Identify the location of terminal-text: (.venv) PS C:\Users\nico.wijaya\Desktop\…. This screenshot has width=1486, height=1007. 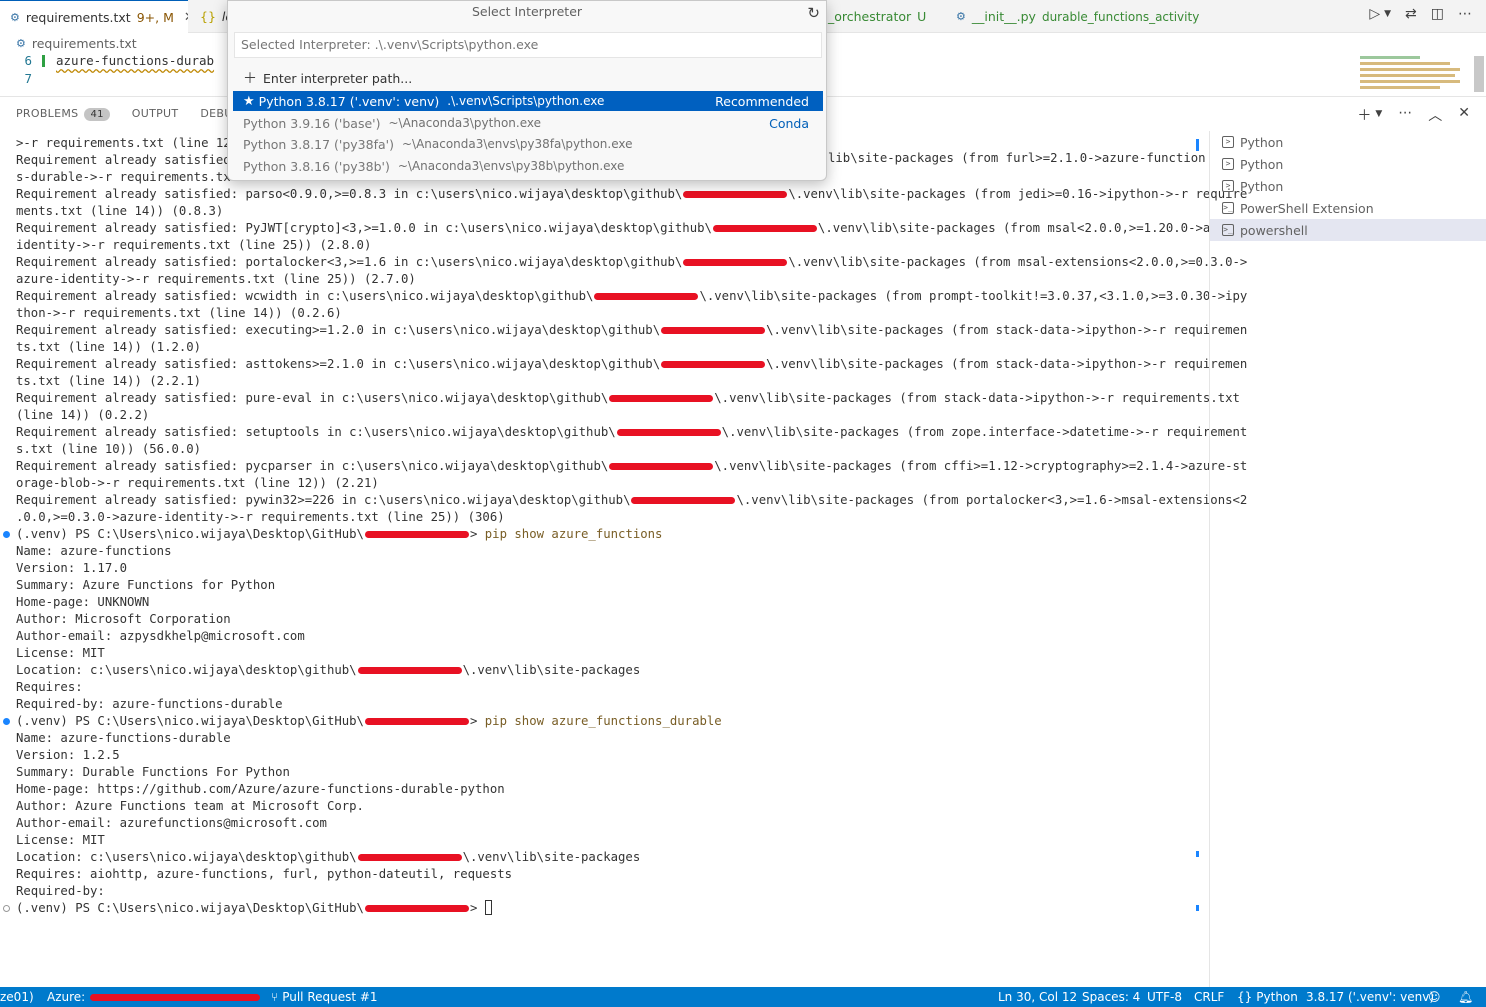
(190, 721).